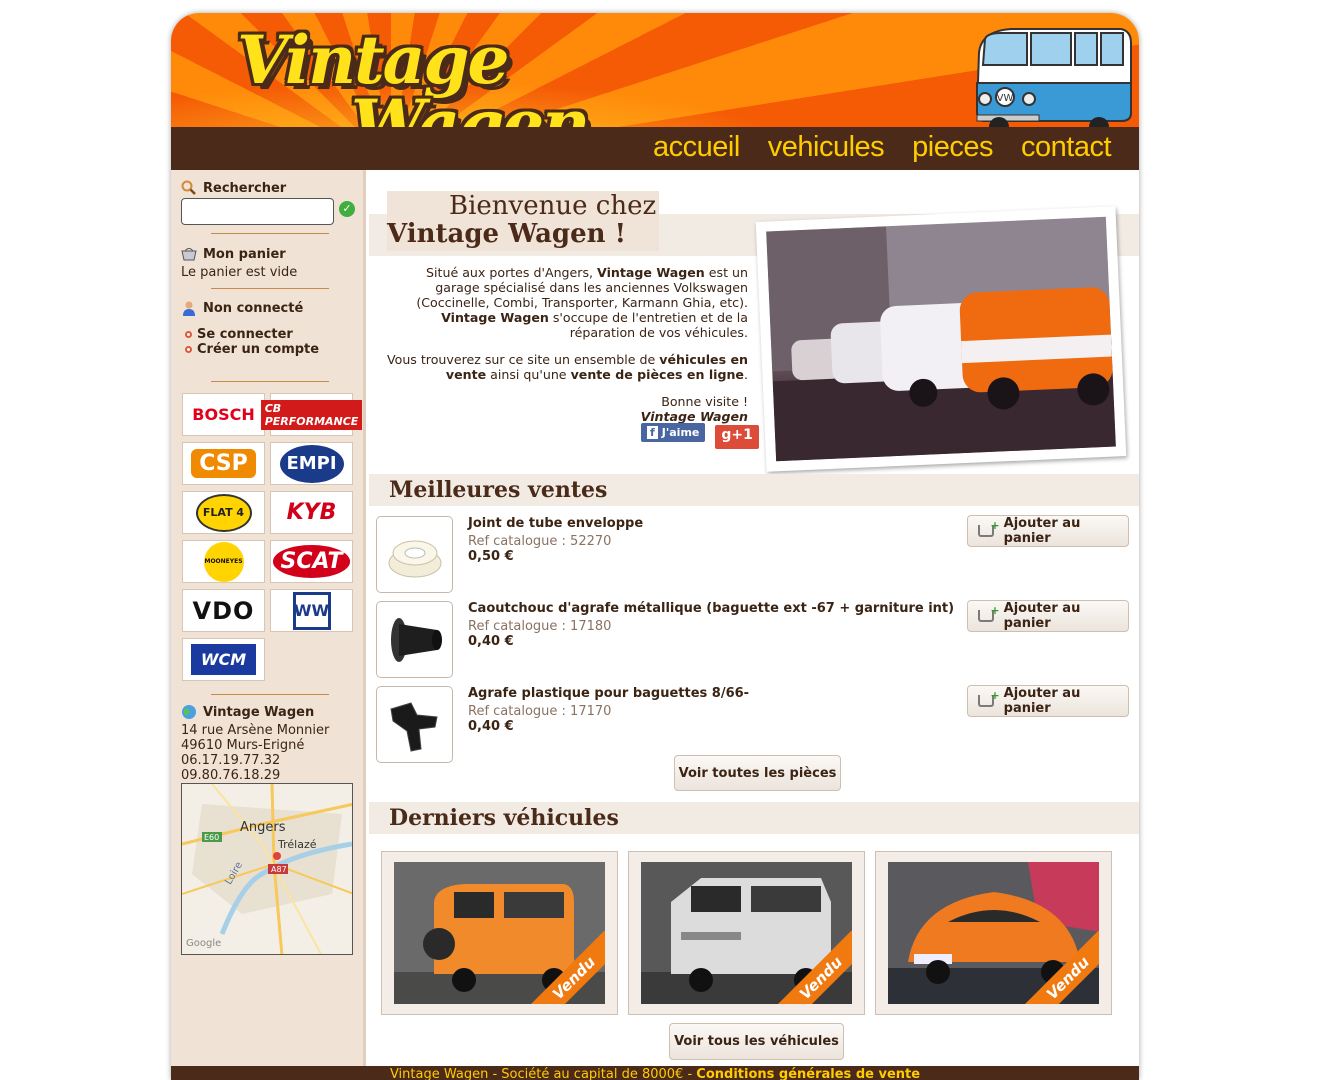 Image resolution: width=1336 pixels, height=1080 pixels. What do you see at coordinates (243, 745) in the screenshot?
I see `address-line2: 49610 Murs-Erigné` at bounding box center [243, 745].